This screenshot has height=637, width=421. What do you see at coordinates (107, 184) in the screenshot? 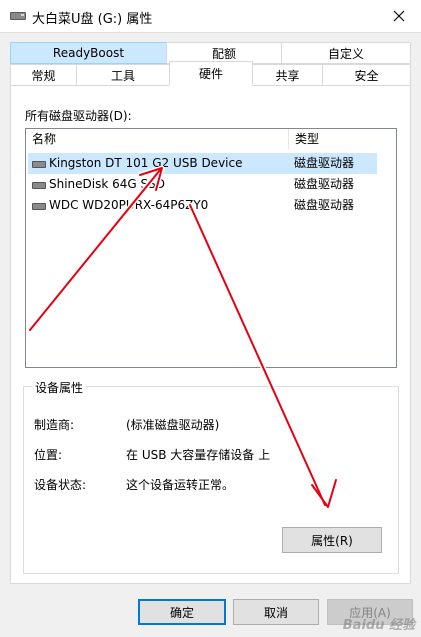
I see `drive-name: ShineDisk 64G SSD` at bounding box center [107, 184].